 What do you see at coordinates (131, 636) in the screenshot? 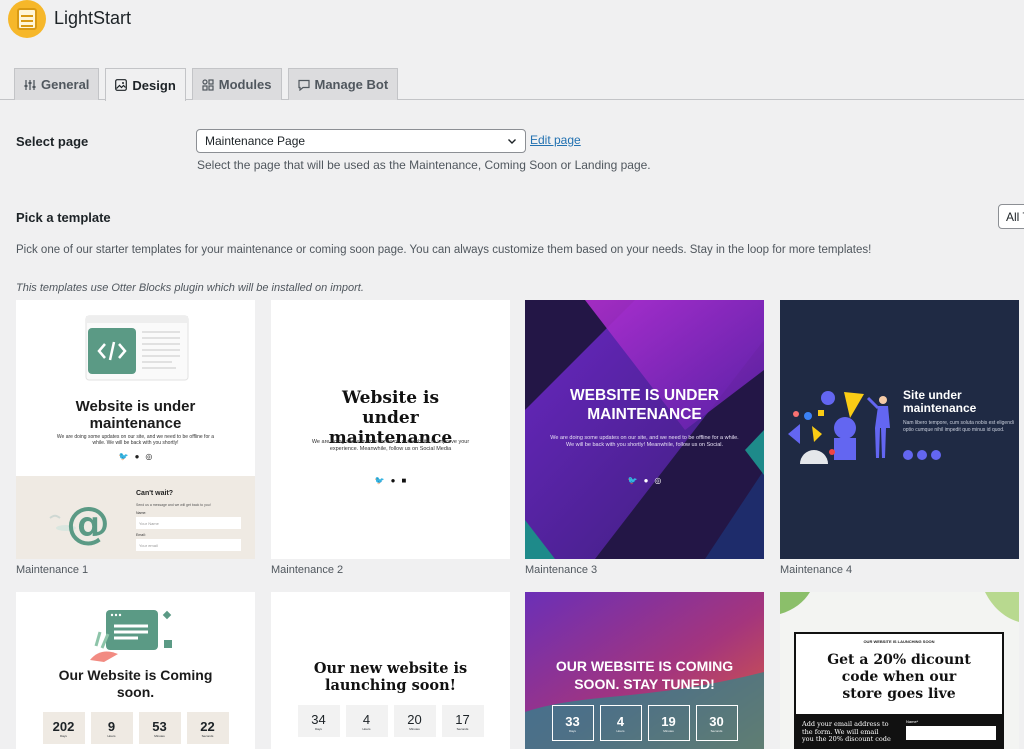
I see `message-card-illustration-icon` at bounding box center [131, 636].